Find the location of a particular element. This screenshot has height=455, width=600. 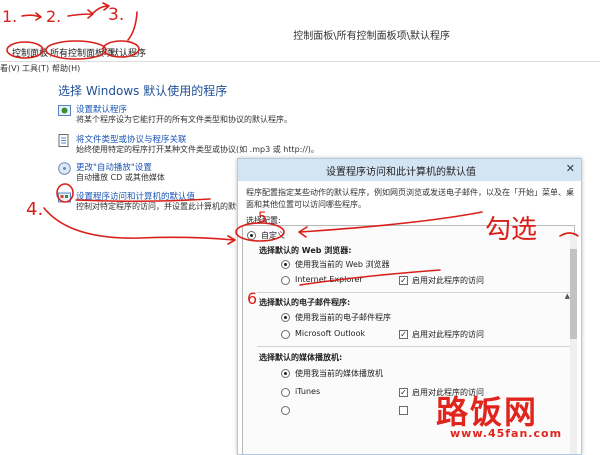

task-set-default-programs: 设置默认程序 将某个程序设为它能打开的所有文件类型和协议的默认程序。 is located at coordinates (268, 115).